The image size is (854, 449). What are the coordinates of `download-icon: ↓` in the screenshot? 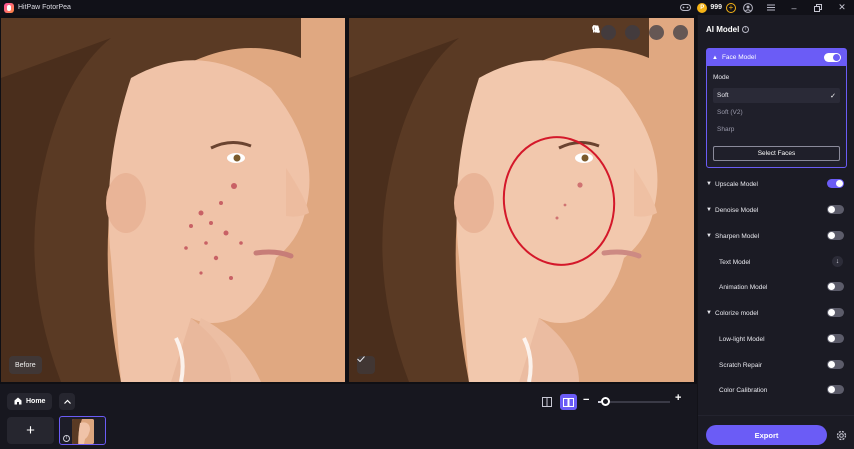 It's located at (837, 261).